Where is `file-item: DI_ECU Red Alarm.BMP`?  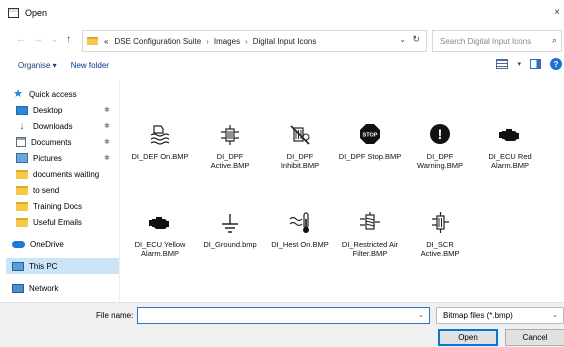 file-item: DI_ECU Red Alarm.BMP is located at coordinates (510, 146).